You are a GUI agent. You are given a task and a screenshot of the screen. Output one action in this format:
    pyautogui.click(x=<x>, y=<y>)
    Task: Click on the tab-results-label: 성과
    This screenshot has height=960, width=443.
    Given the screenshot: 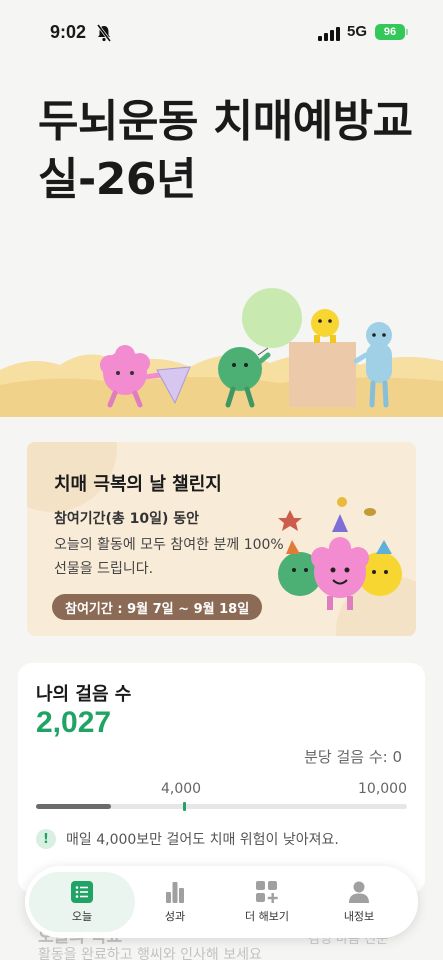 What is the action you would take?
    pyautogui.click(x=175, y=916)
    